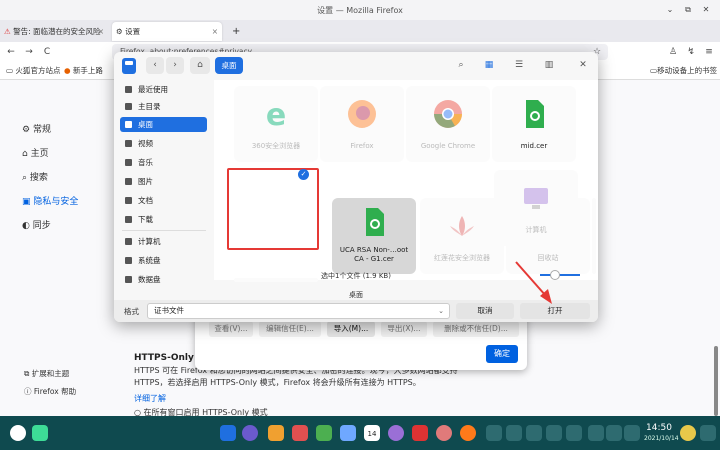  What do you see at coordinates (348, 433) in the screenshot?
I see `document-icon` at bounding box center [348, 433].